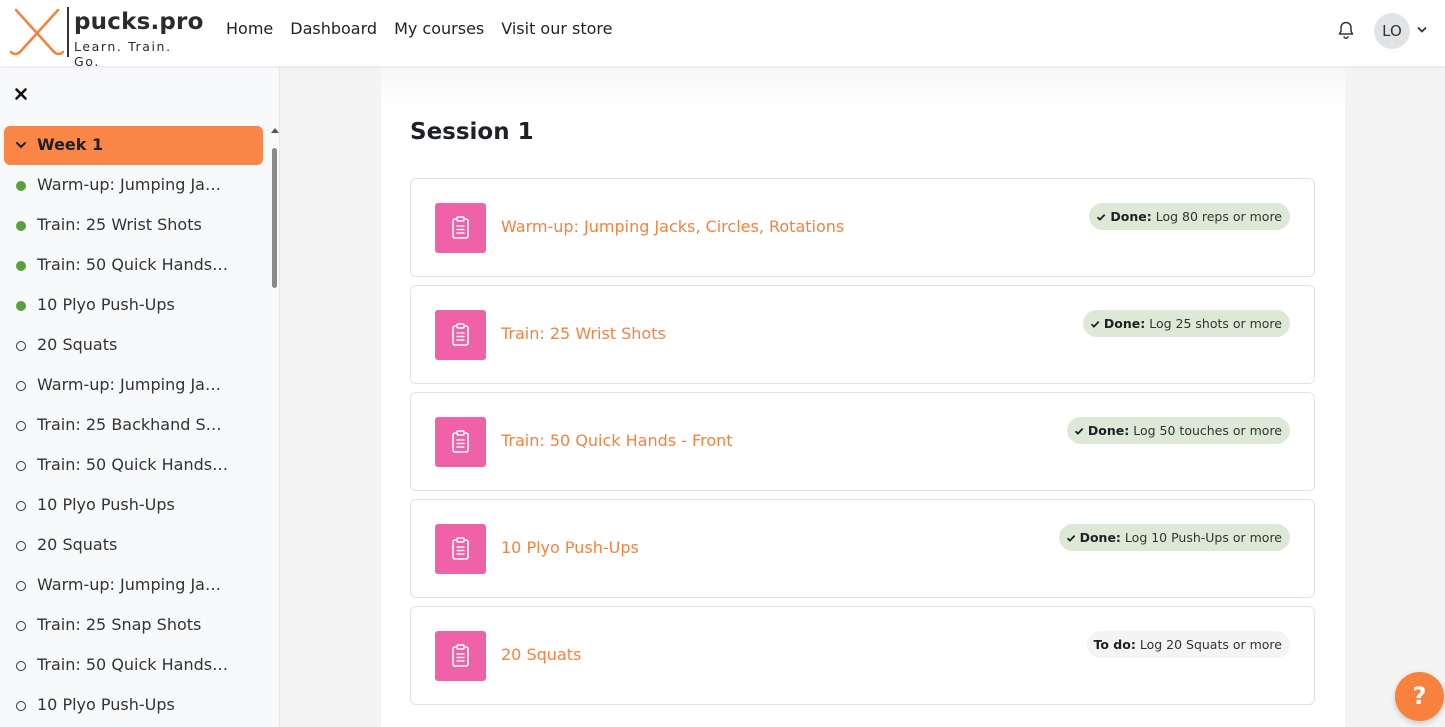 Image resolution: width=1445 pixels, height=727 pixels. I want to click on notification-bell-icon, so click(1346, 30).